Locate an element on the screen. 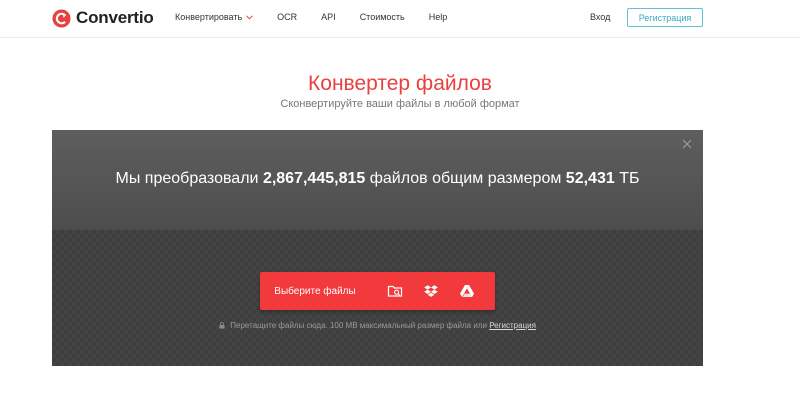  nav-item-pricing: Стоимость is located at coordinates (382, 17).